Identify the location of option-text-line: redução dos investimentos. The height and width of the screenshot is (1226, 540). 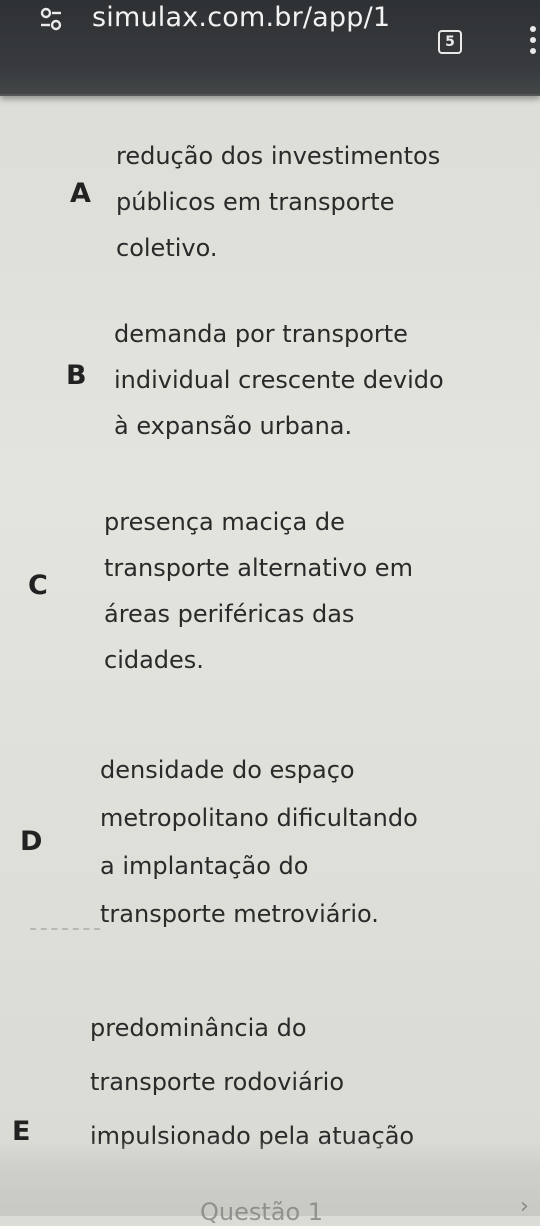
(278, 156).